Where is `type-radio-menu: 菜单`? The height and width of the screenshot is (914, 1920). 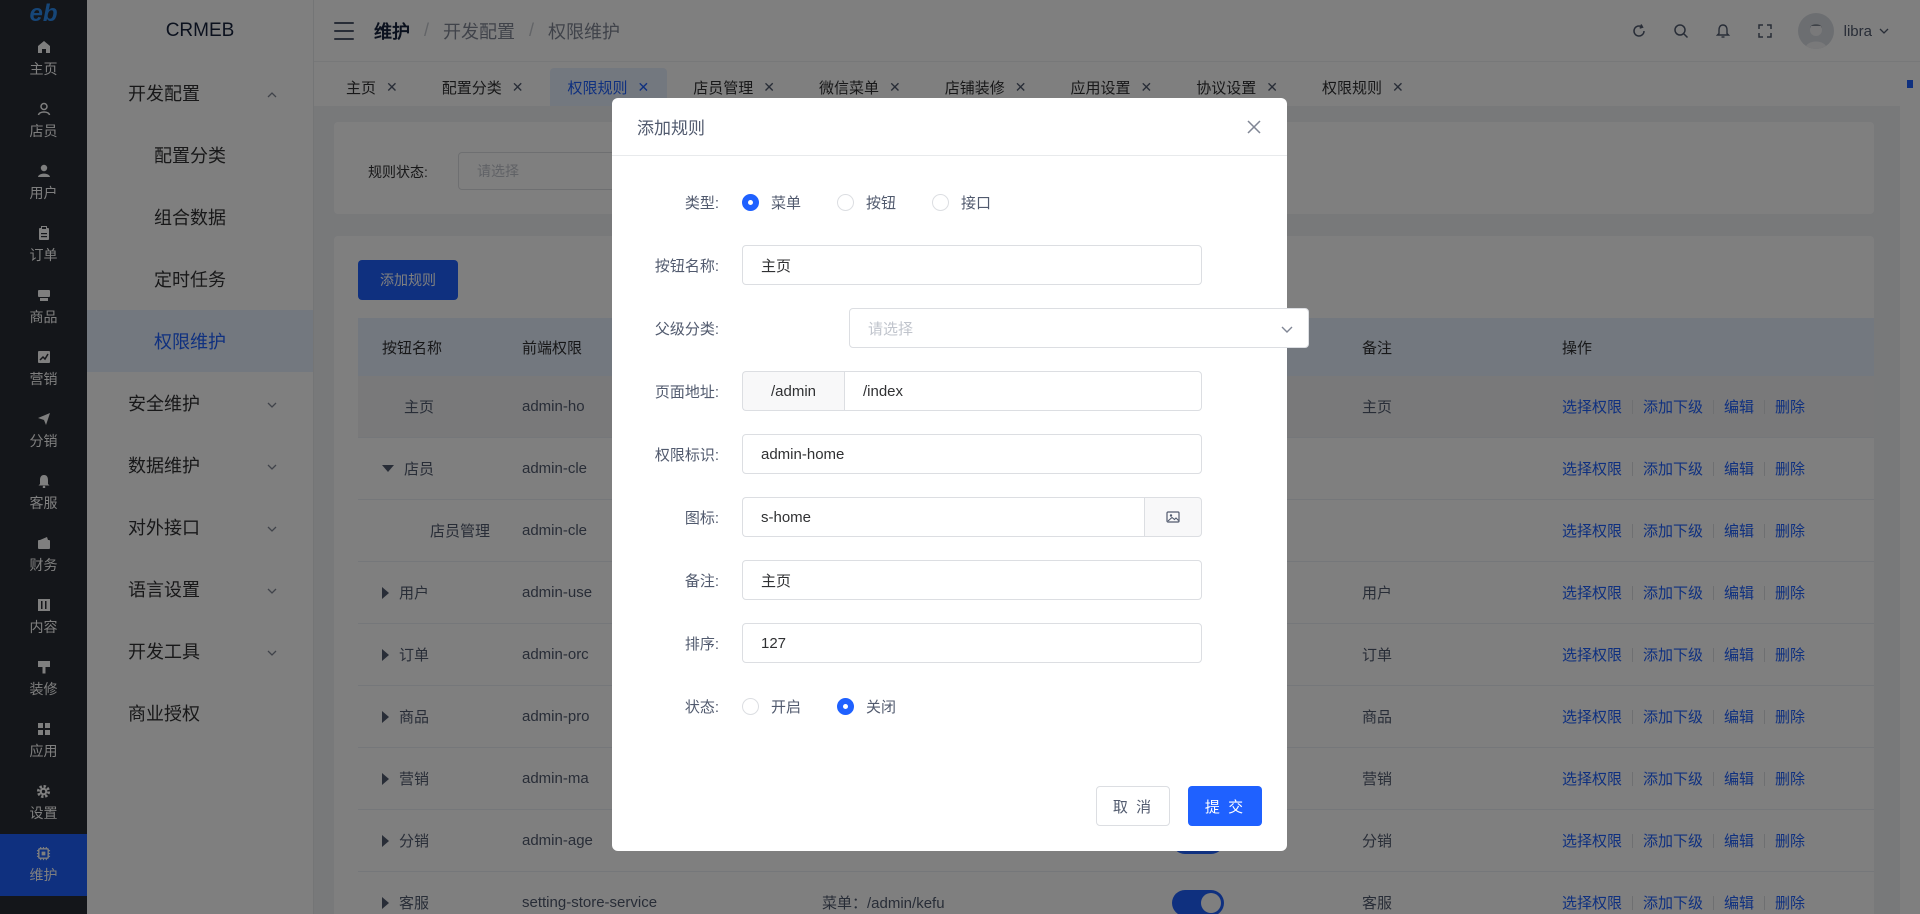
type-radio-menu: 菜单 is located at coordinates (771, 202).